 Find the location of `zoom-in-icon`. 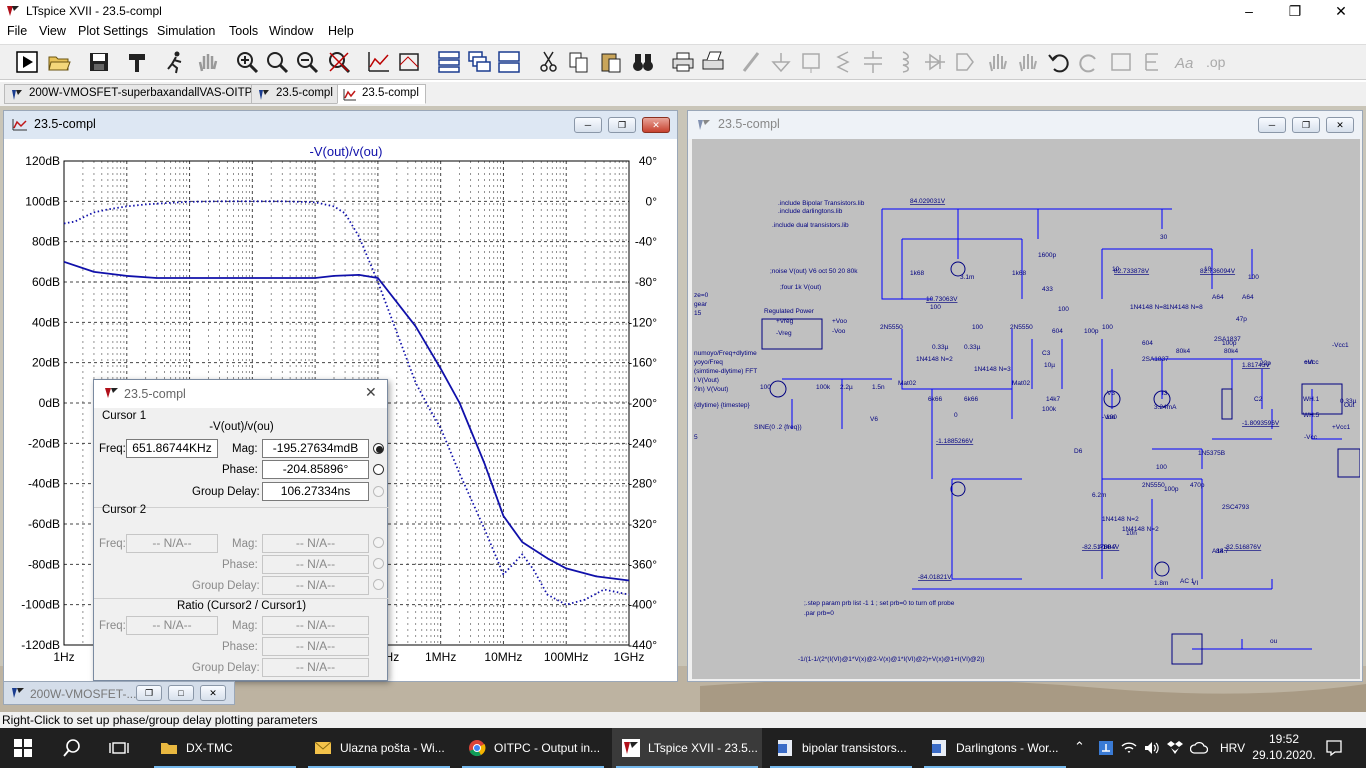

zoom-in-icon is located at coordinates (247, 62).